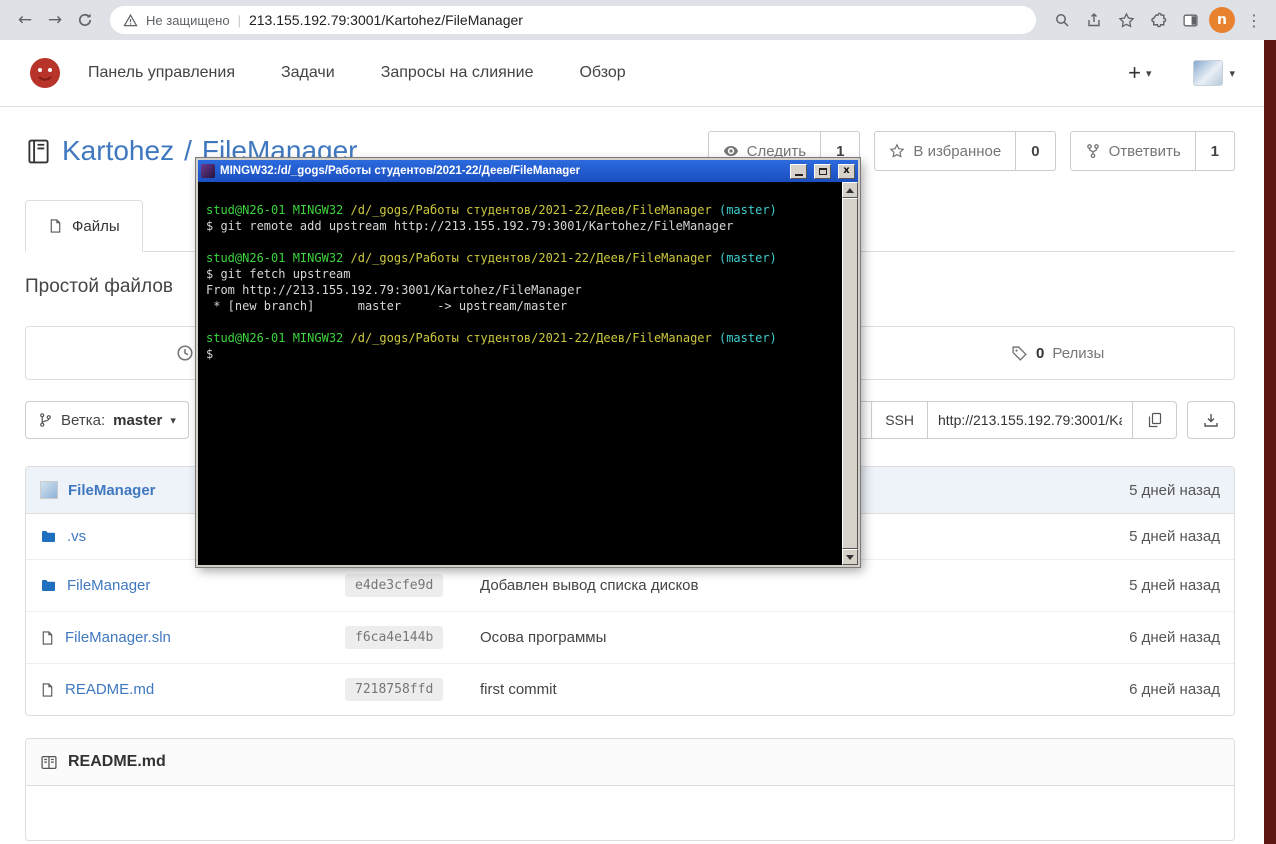 This screenshot has height=844, width=1276. I want to click on user-menu-dropdown: ▾, so click(1214, 73).